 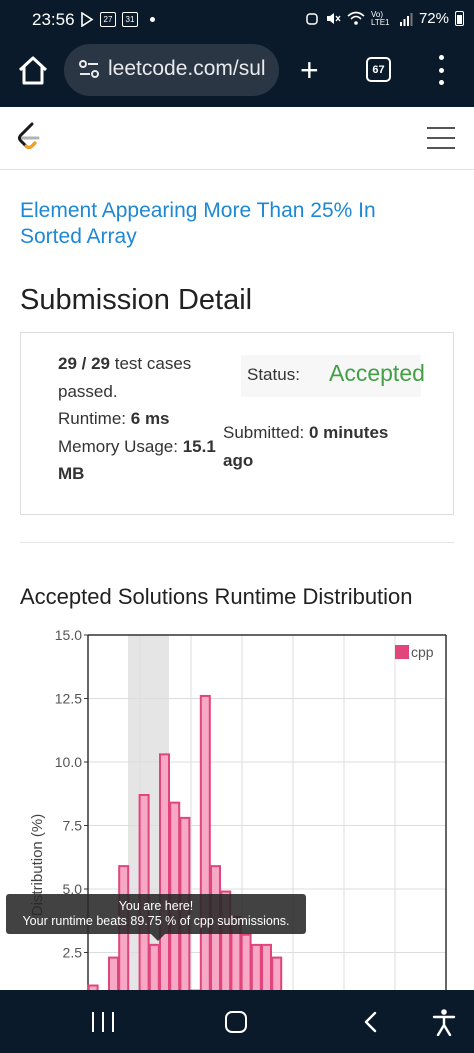 I want to click on tab-switcher-button: 67, so click(x=378, y=69).